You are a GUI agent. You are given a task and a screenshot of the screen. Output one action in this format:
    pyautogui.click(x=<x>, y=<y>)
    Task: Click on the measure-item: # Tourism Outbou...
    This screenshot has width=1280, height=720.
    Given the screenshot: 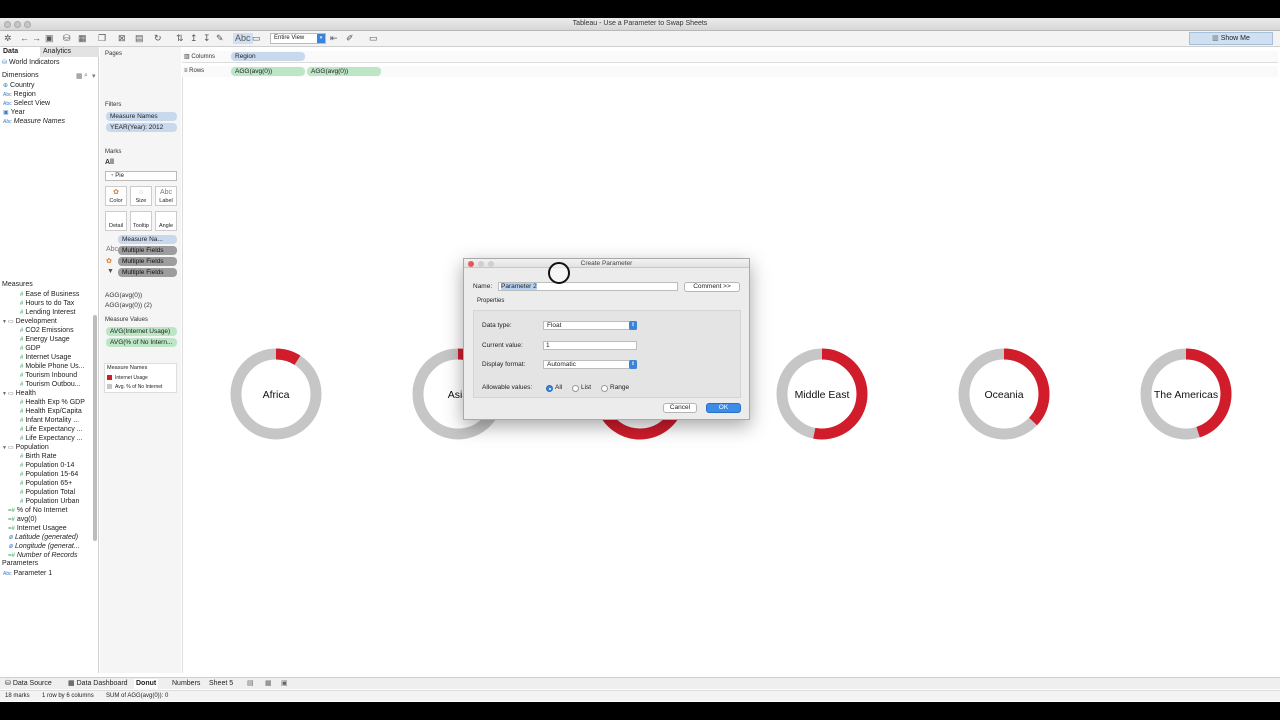 What is the action you would take?
    pyautogui.click(x=50, y=384)
    